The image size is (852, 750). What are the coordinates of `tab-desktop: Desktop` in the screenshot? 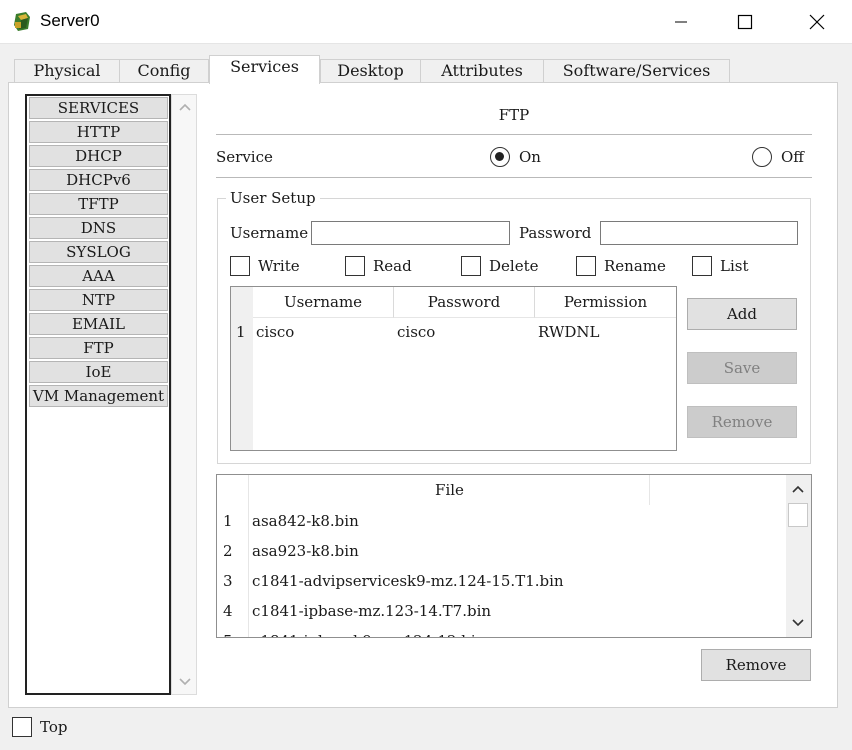 It's located at (370, 71).